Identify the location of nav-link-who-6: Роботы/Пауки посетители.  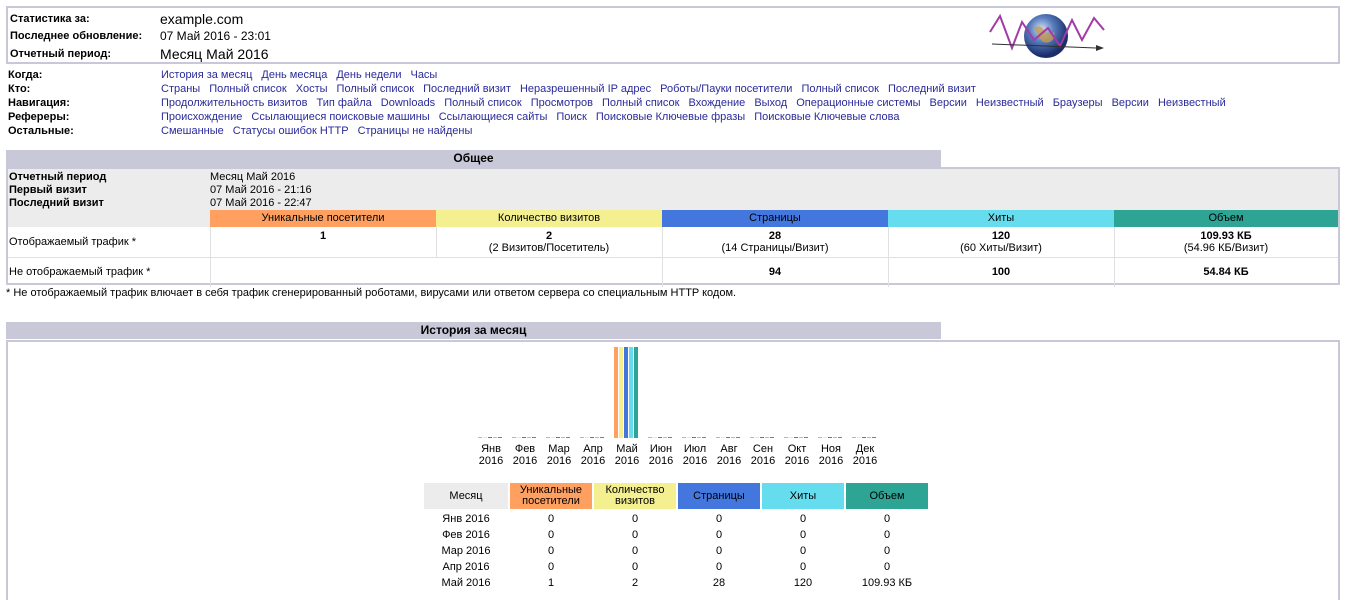
(726, 89).